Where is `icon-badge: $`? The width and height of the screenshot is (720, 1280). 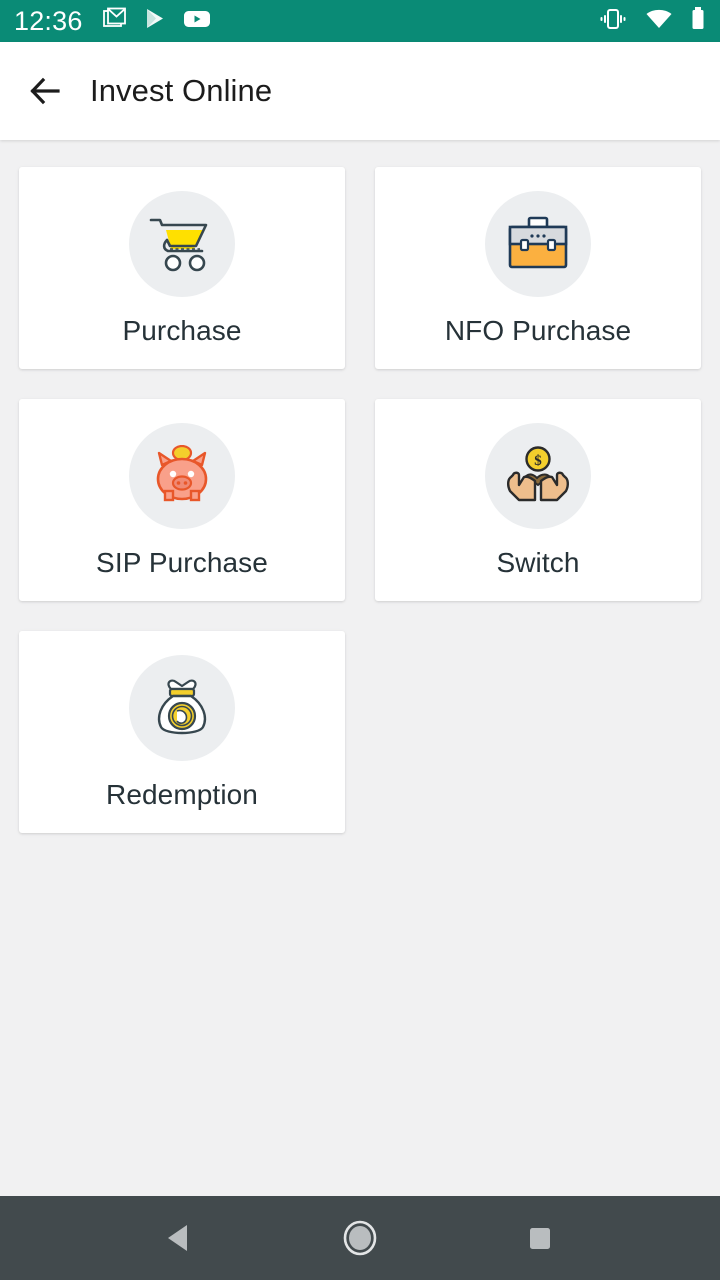
icon-badge: $ is located at coordinates (538, 476).